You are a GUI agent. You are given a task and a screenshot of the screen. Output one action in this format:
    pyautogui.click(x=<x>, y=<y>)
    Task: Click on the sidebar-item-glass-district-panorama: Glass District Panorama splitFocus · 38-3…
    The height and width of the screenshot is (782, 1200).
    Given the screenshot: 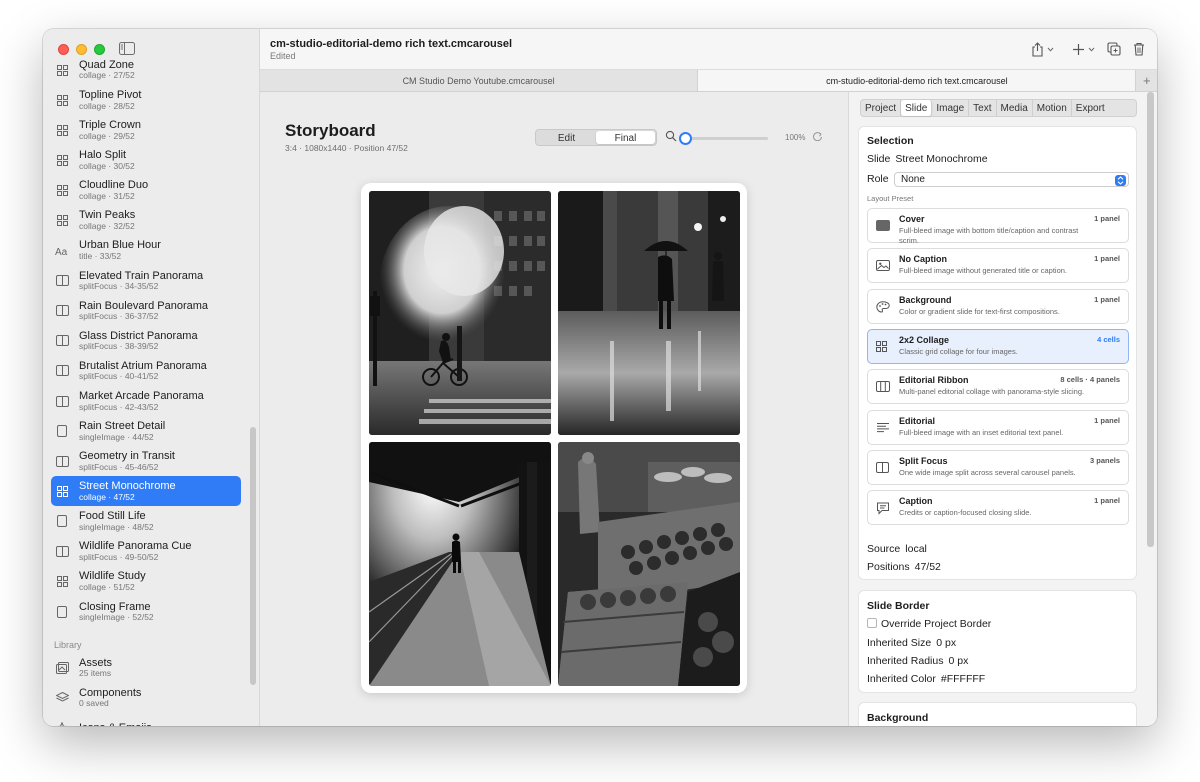 What is the action you would take?
    pyautogui.click(x=146, y=341)
    